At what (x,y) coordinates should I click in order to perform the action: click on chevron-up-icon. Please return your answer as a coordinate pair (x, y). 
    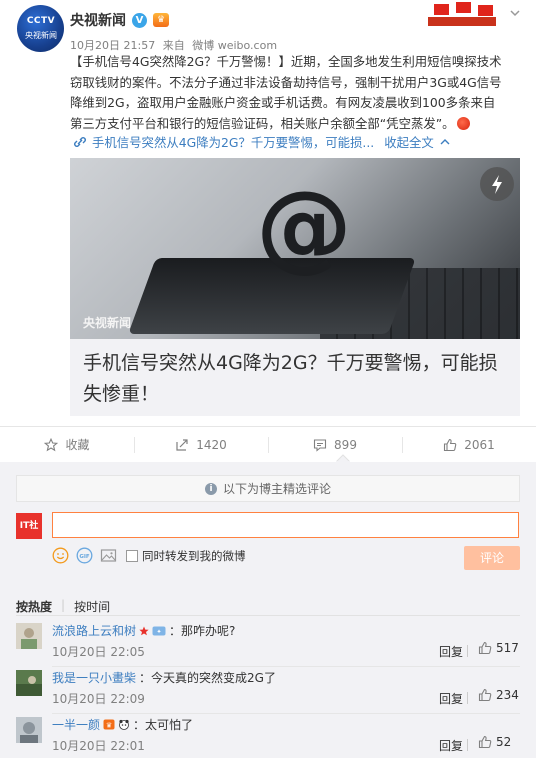
    Looking at the image, I should click on (445, 142).